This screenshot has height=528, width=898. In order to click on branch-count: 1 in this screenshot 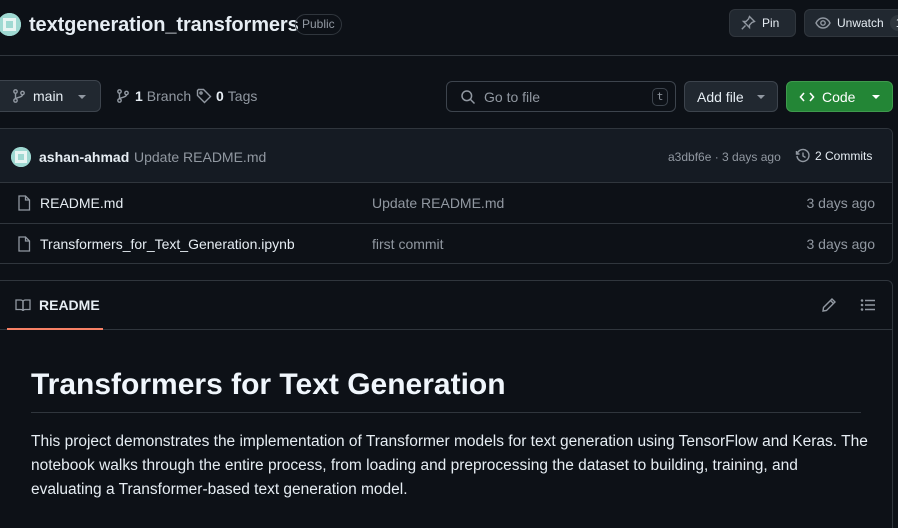, I will do `click(139, 96)`.